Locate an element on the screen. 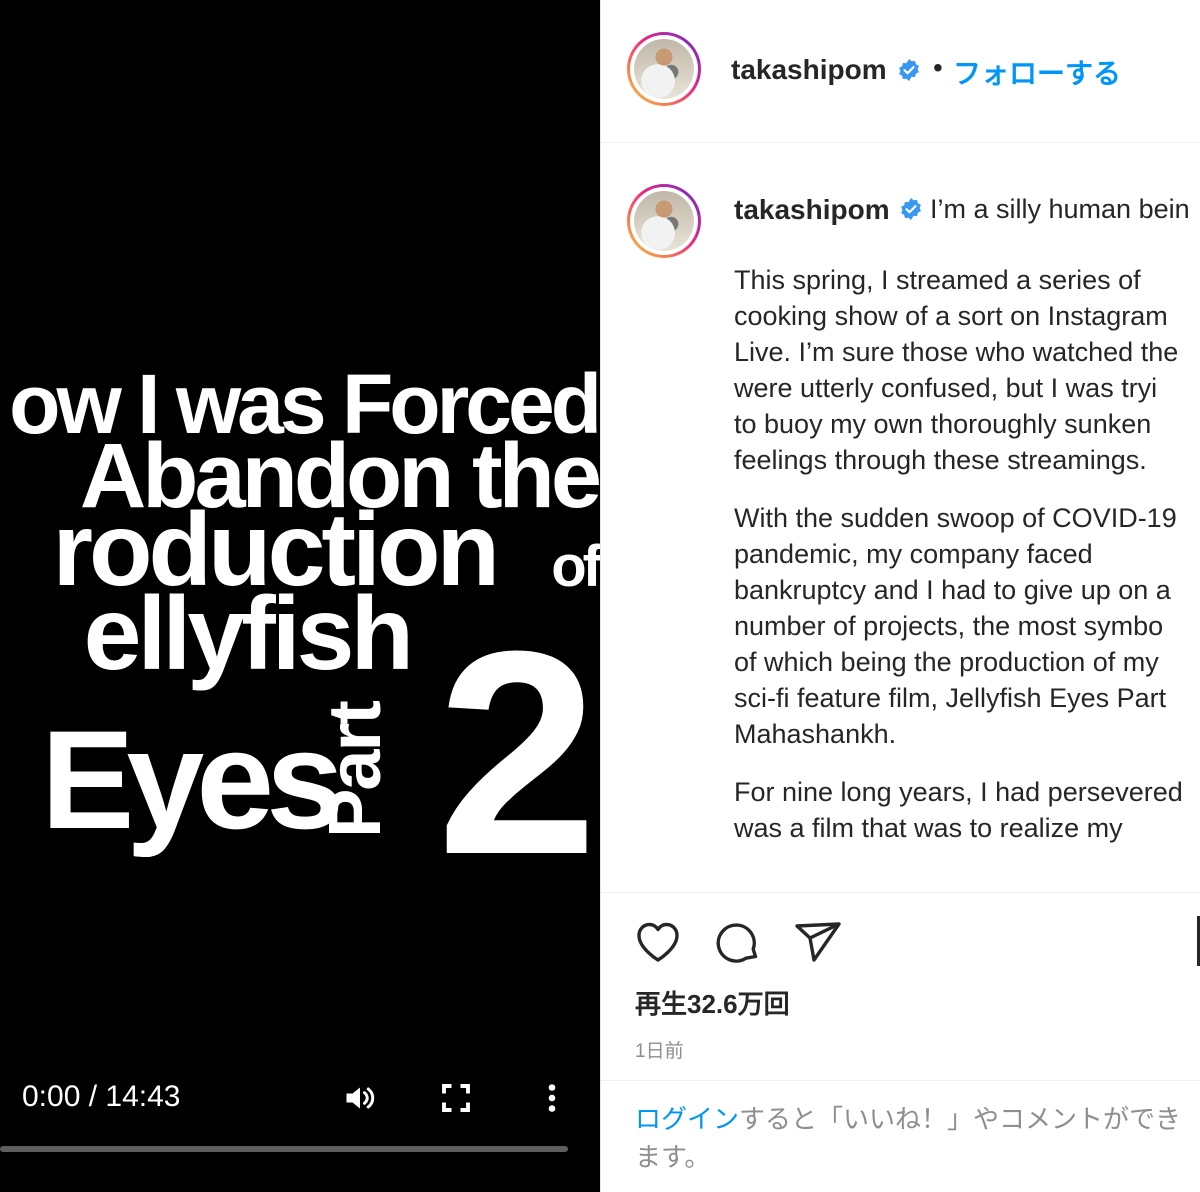 Image resolution: width=1200 pixels, height=1192 pixels. title-line-5: Eyes is located at coordinates (192, 779).